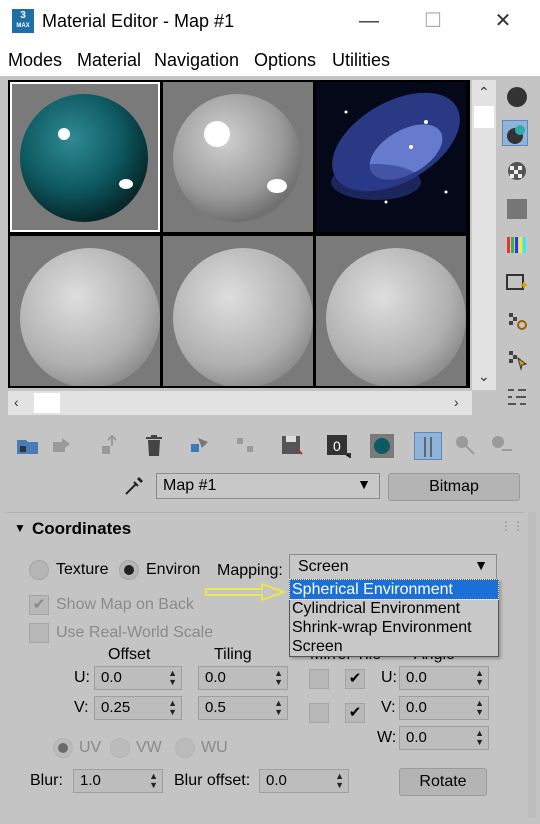 Image resolution: width=540 pixels, height=824 pixels. Describe the element at coordinates (503, 22) in the screenshot. I see `close-button: ✕` at that location.